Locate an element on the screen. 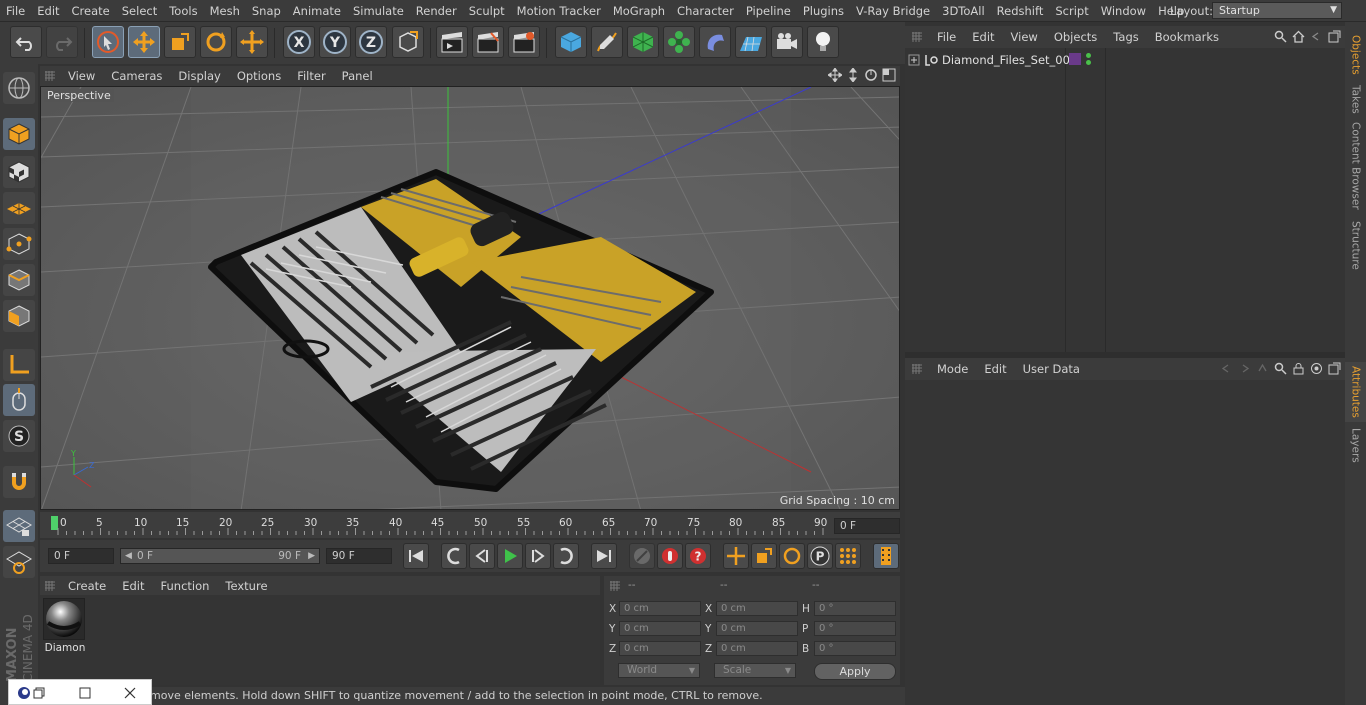 Image resolution: width=1366 pixels, height=705 pixels. maximize-view-icon is located at coordinates (889, 75).